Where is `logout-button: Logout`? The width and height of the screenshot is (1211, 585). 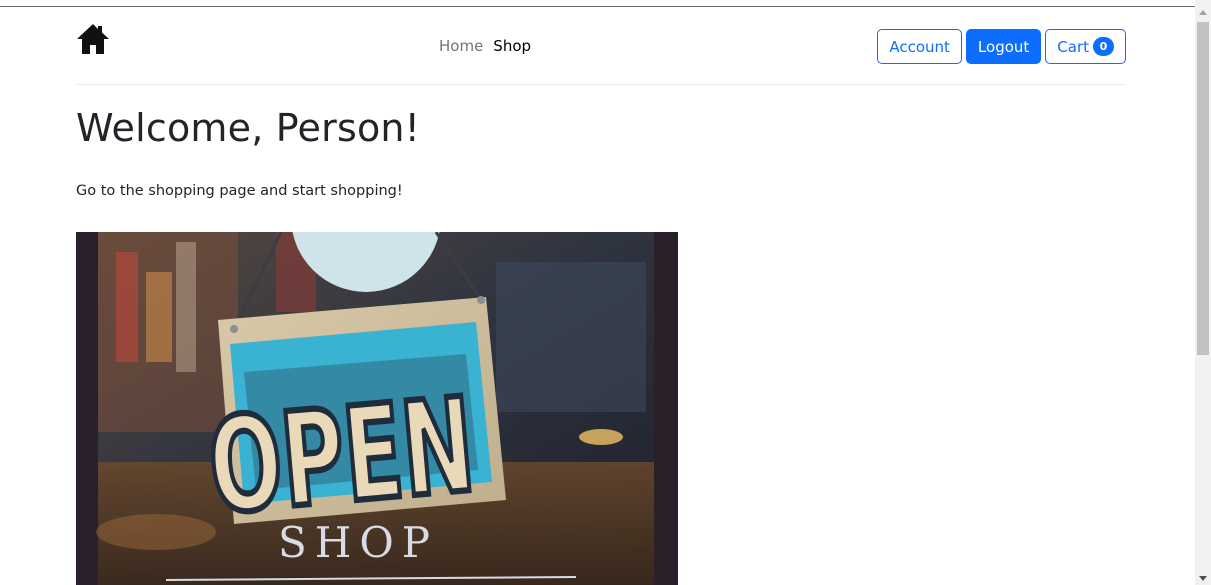
logout-button: Logout is located at coordinates (1003, 46).